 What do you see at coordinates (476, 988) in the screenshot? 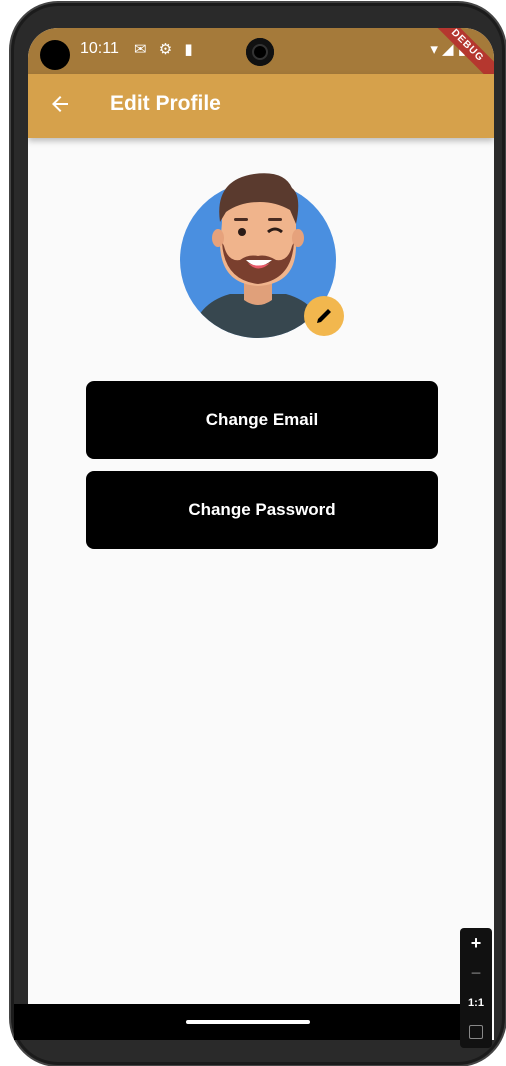
I see `emulator-zoom-controls: + − 1:1` at bounding box center [476, 988].